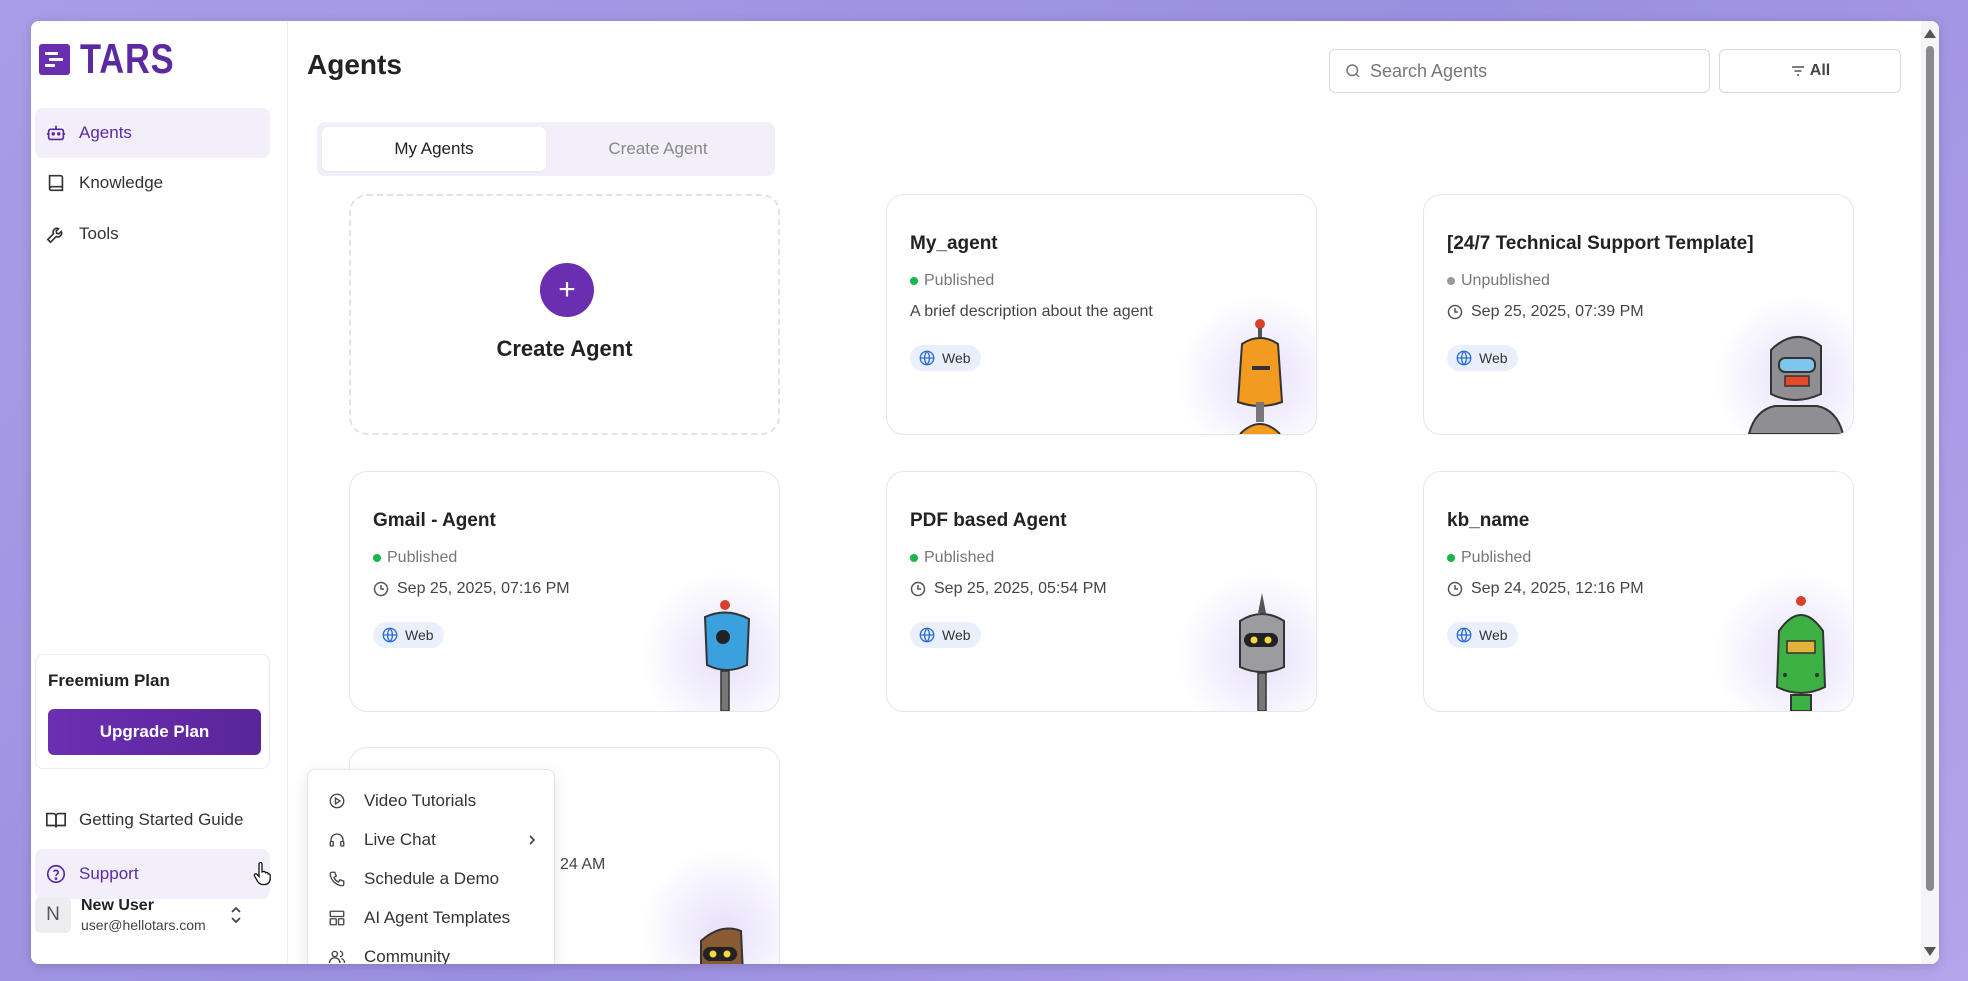 The width and height of the screenshot is (1968, 981). I want to click on menu-item-label: Schedule a Demo, so click(432, 878).